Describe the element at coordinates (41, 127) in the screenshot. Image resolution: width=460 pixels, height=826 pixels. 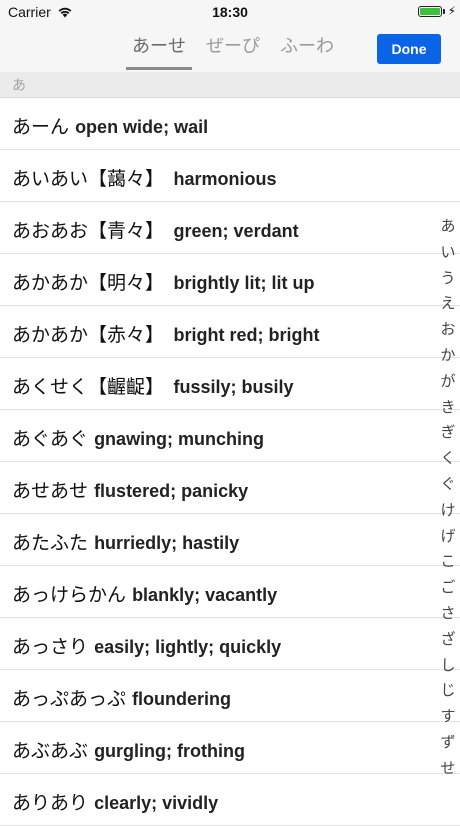
I see `entry-reading: あーん` at that location.